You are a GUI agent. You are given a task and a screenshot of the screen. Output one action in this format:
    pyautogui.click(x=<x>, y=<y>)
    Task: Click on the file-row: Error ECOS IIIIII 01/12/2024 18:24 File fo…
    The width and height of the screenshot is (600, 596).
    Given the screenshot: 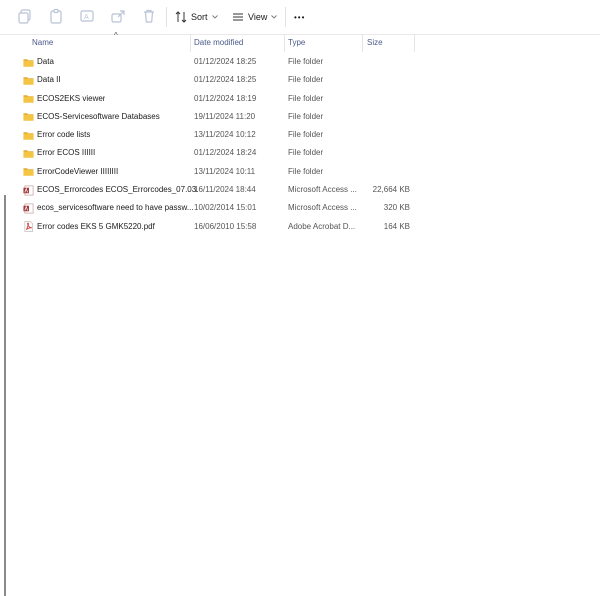 What is the action you would take?
    pyautogui.click(x=217, y=153)
    